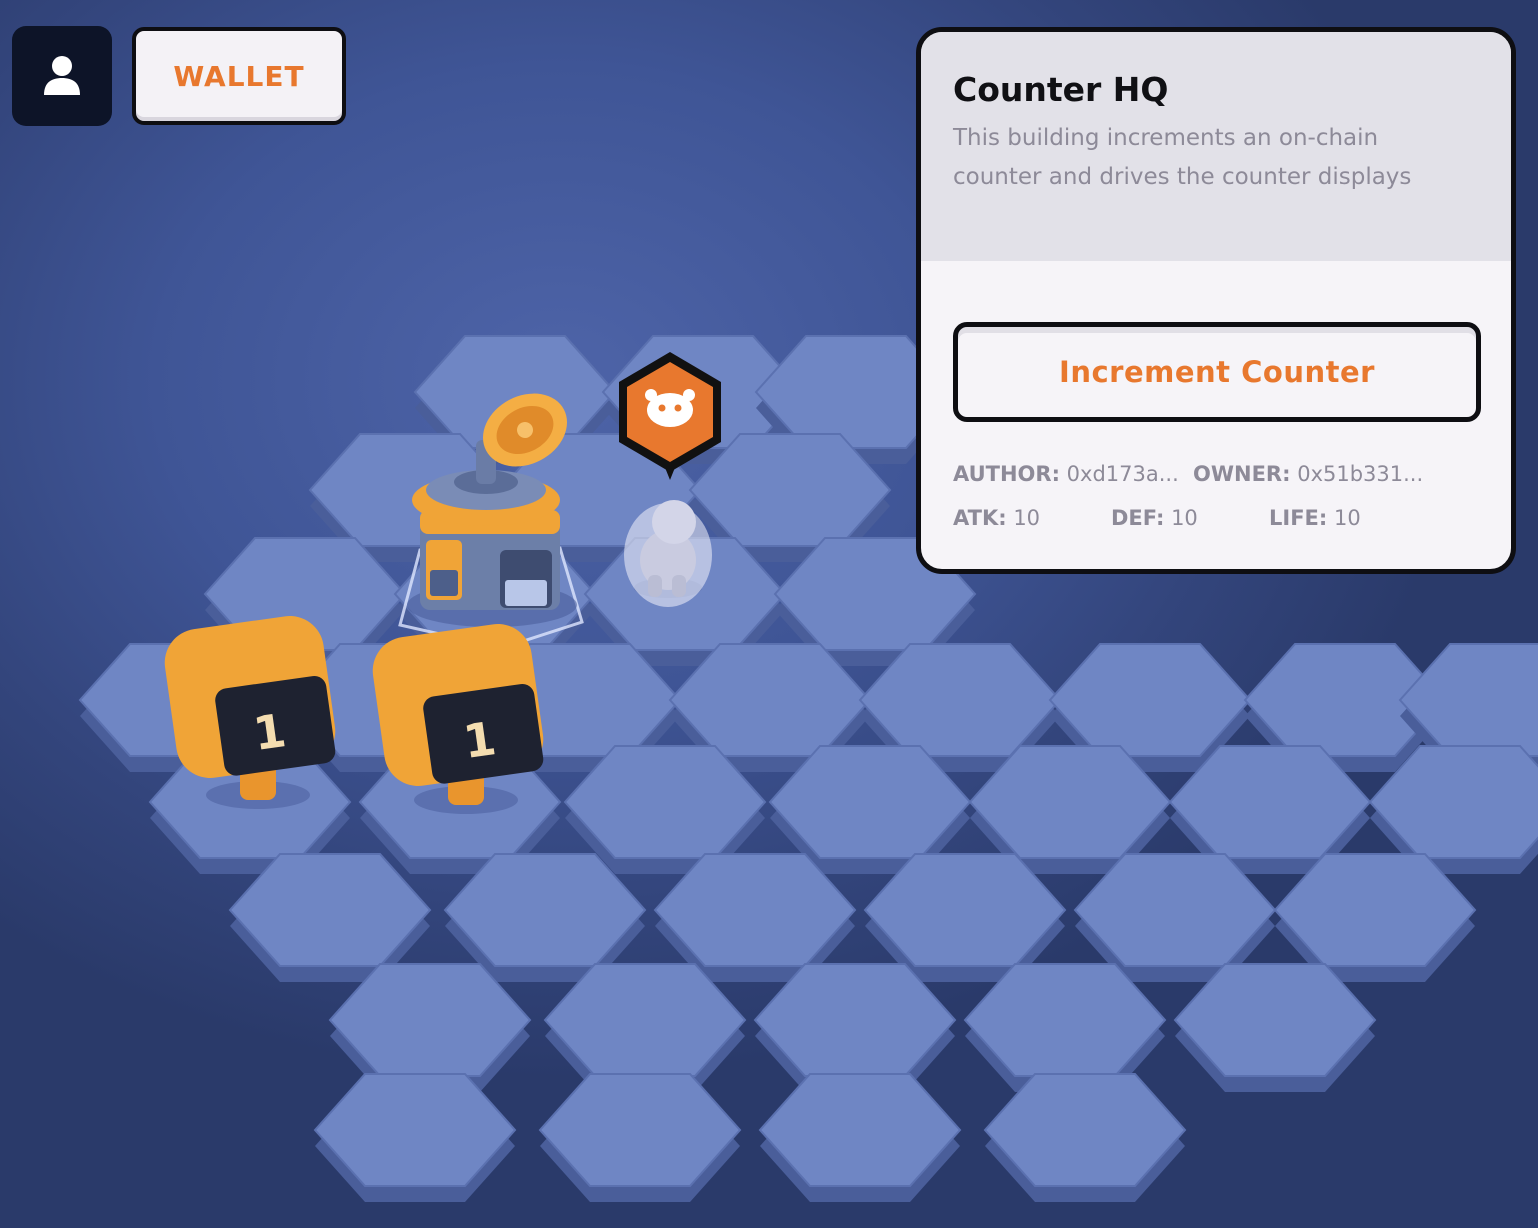 This screenshot has width=1538, height=1228. What do you see at coordinates (1061, 89) in the screenshot?
I see `building-title: Counter HQ` at bounding box center [1061, 89].